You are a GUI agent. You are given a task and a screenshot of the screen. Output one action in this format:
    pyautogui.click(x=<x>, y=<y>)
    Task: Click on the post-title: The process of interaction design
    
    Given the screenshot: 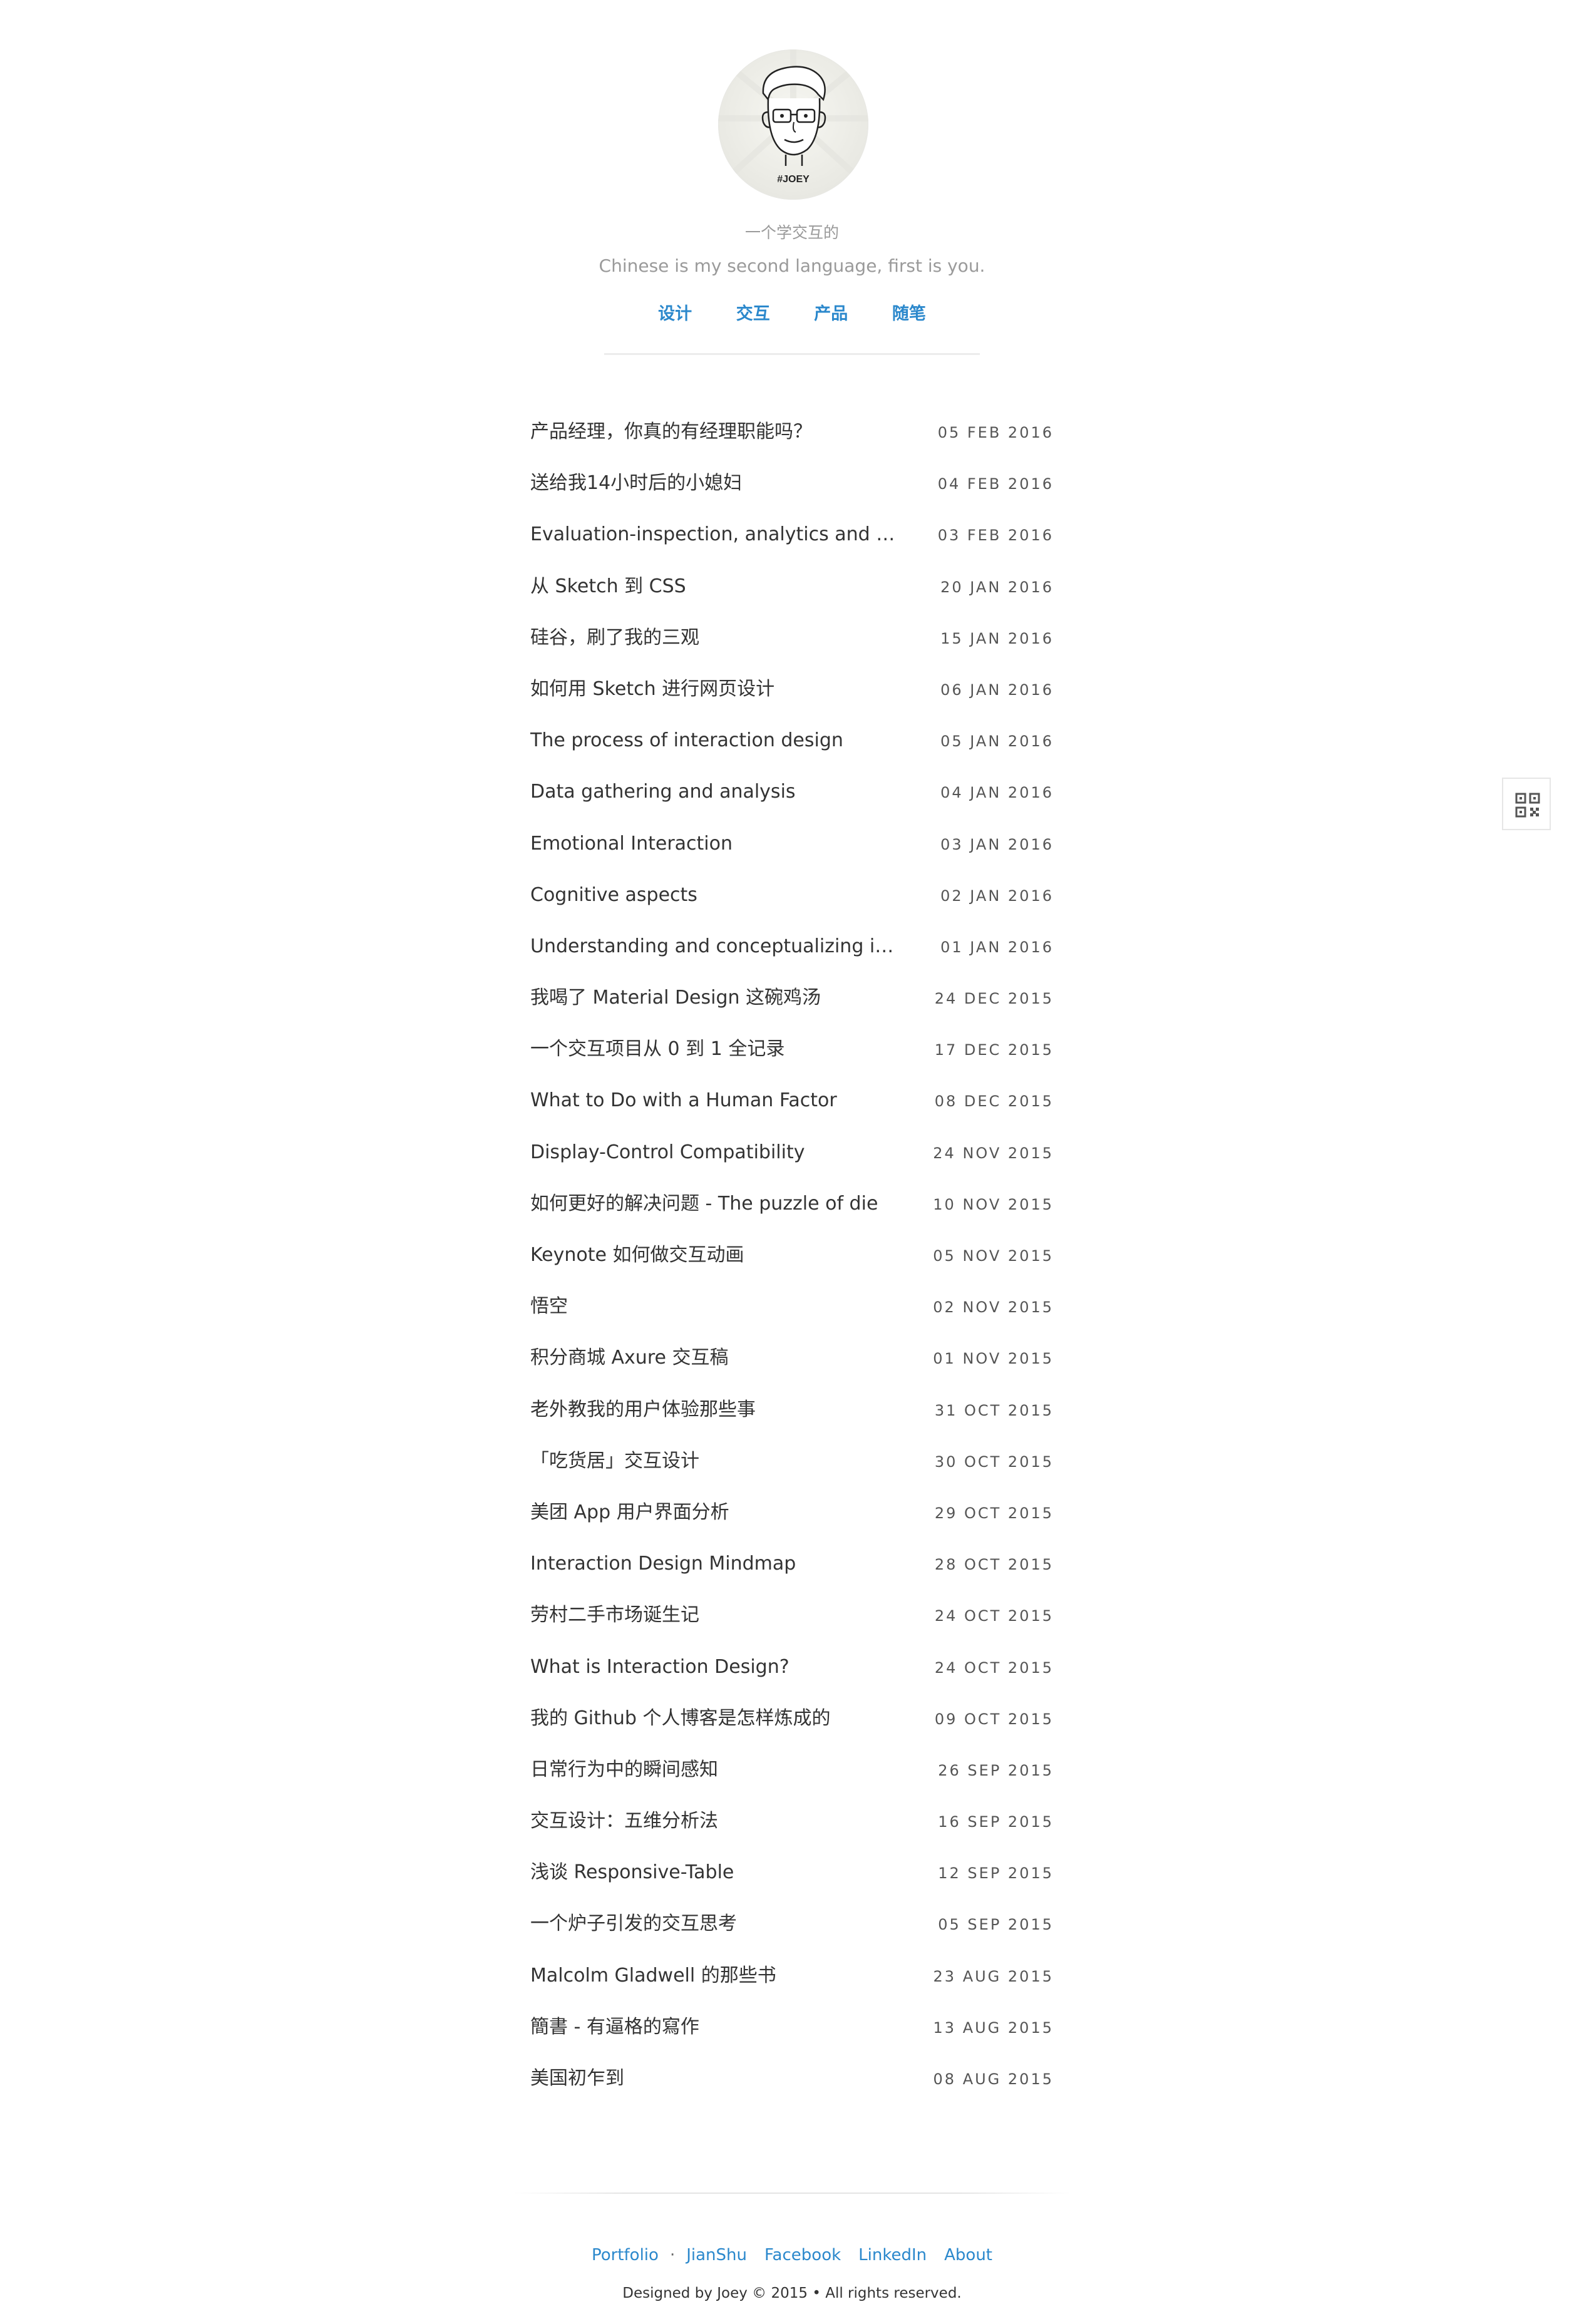 What is the action you would take?
    pyautogui.click(x=715, y=740)
    